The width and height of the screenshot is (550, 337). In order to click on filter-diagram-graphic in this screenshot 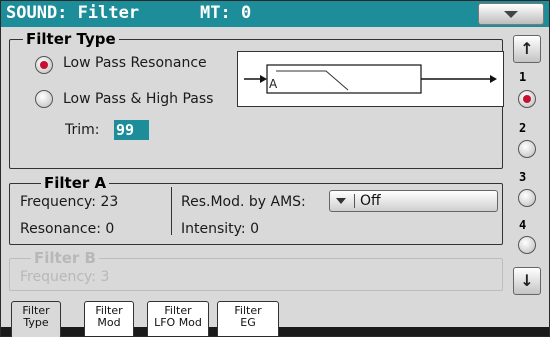, I will do `click(370, 79)`.